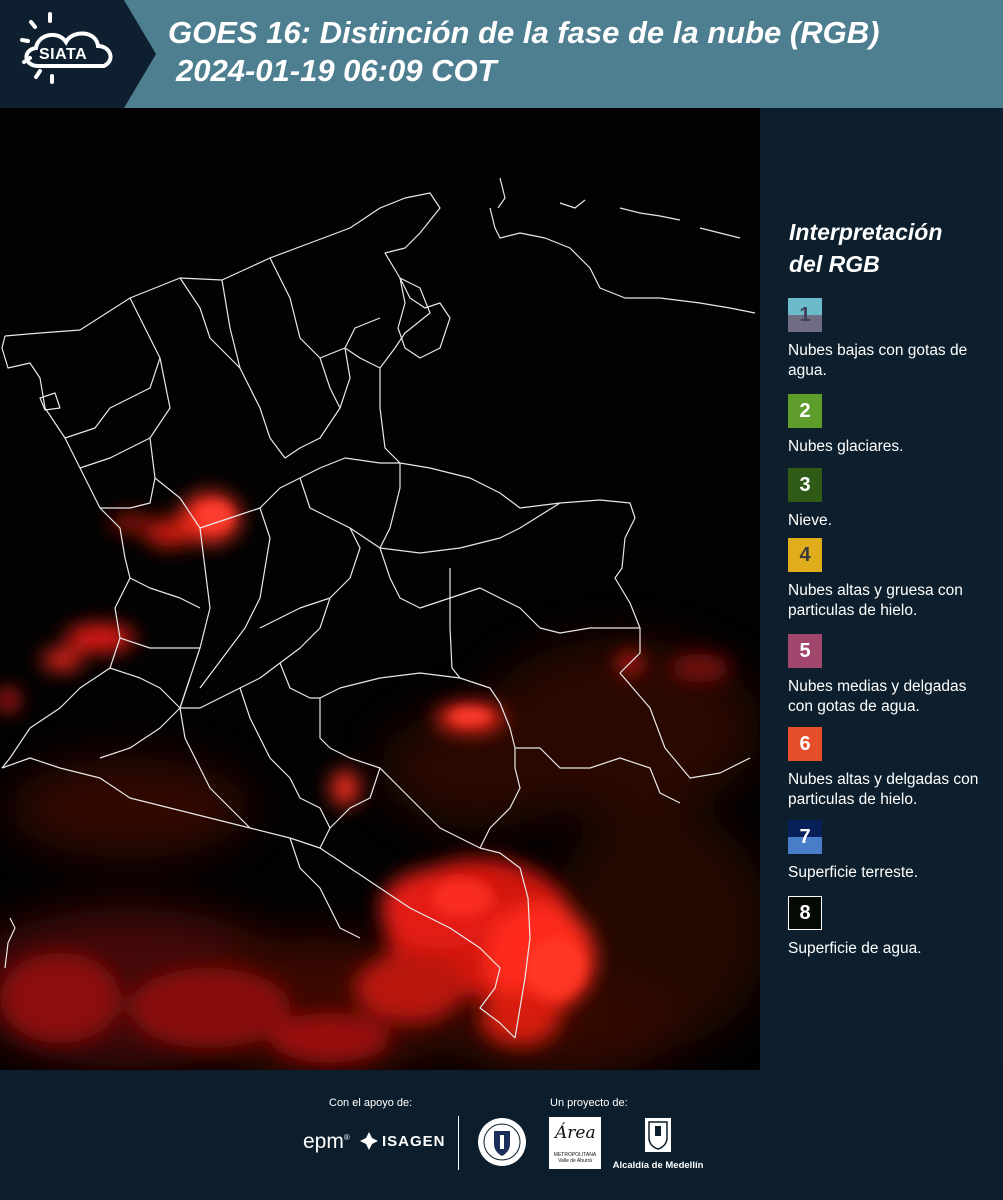  What do you see at coordinates (878, 360) in the screenshot?
I see `legend-label-1: Nubes bajas con gotas de agua.` at bounding box center [878, 360].